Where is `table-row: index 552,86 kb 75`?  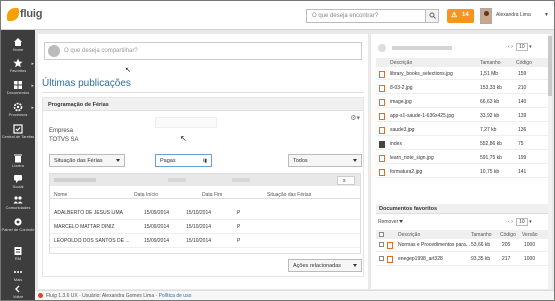 table-row: index 552,86 kb 75 is located at coordinates (462, 144).